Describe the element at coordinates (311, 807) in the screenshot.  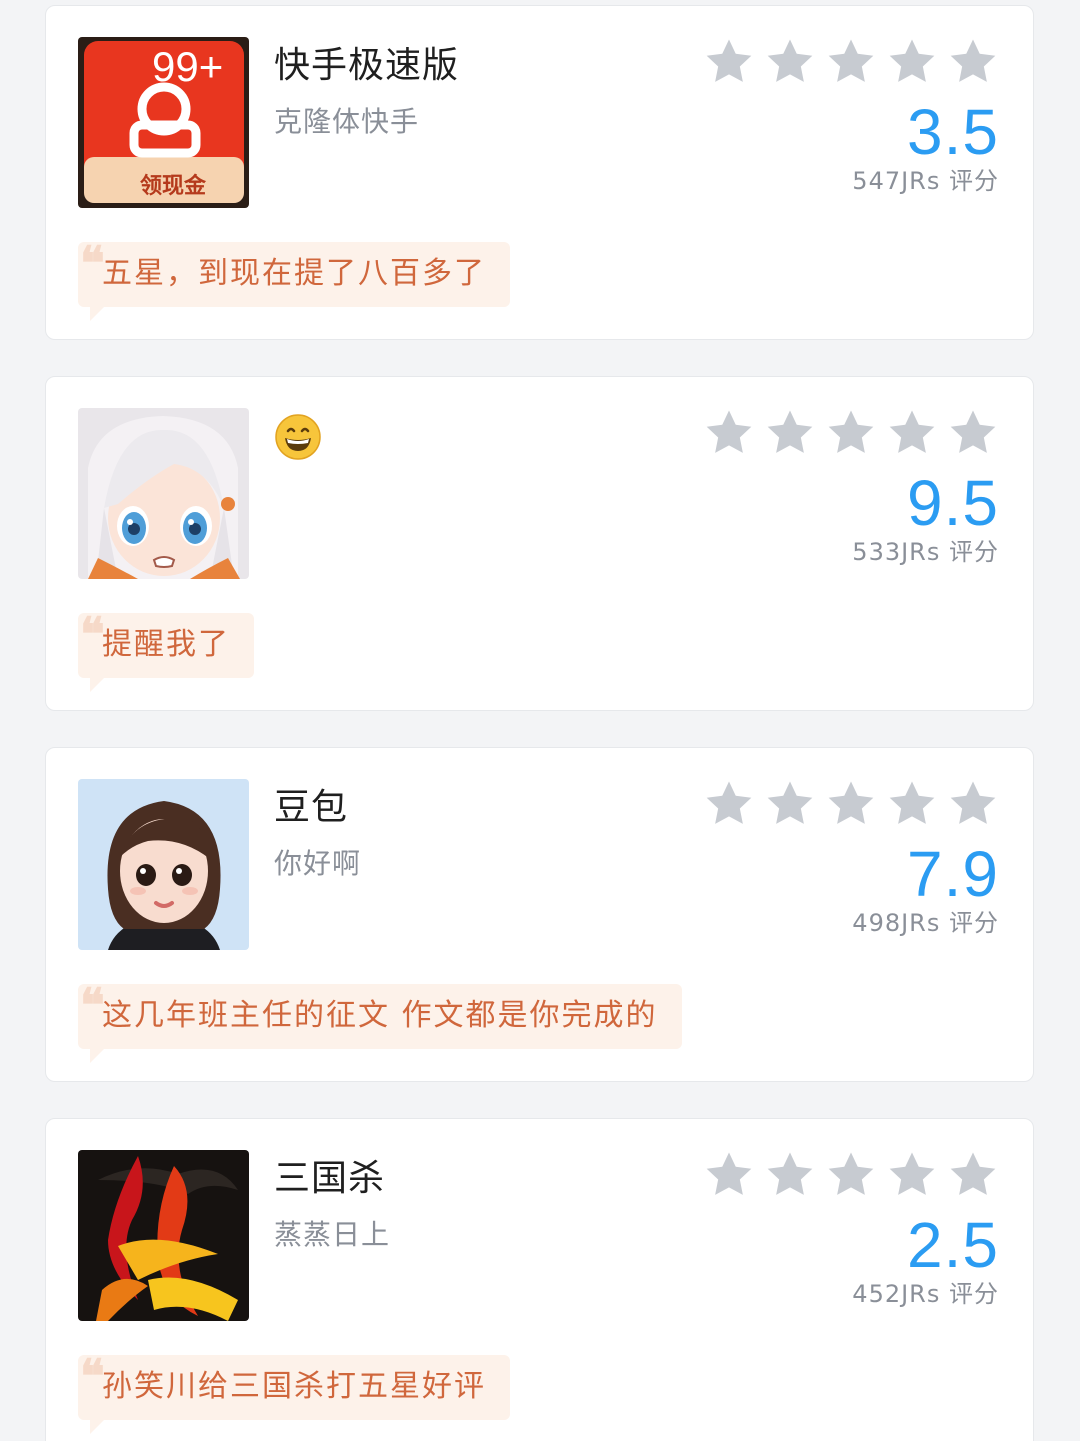
I see `app-name: 豆包` at that location.